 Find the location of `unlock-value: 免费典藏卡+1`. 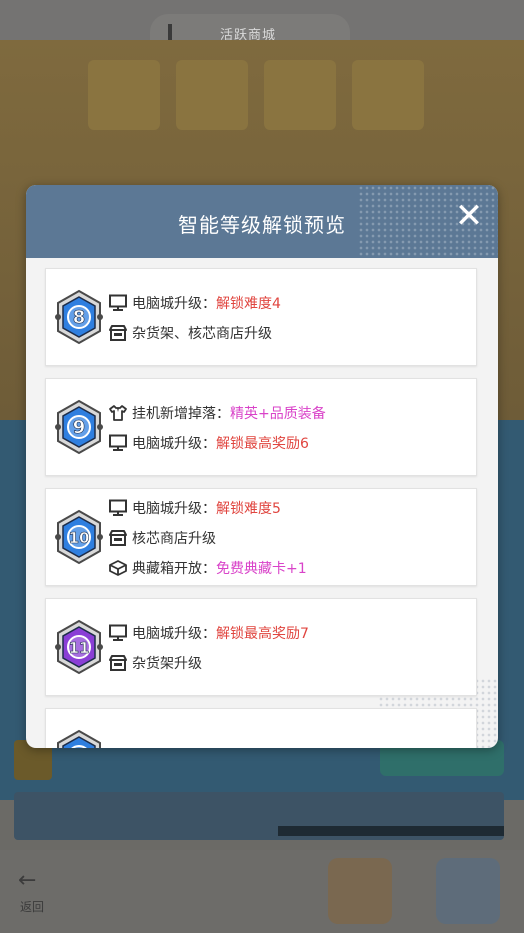

unlock-value: 免费典藏卡+1 is located at coordinates (261, 569).